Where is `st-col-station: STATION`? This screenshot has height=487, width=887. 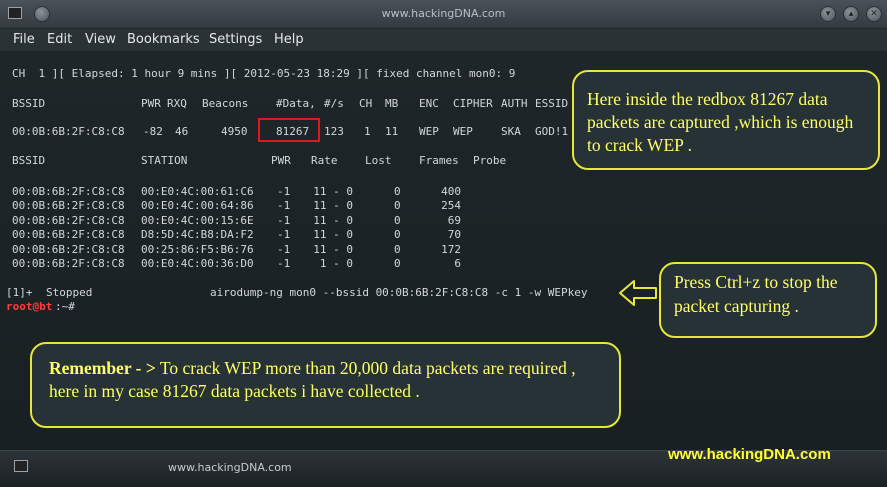
st-col-station: STATION is located at coordinates (164, 160).